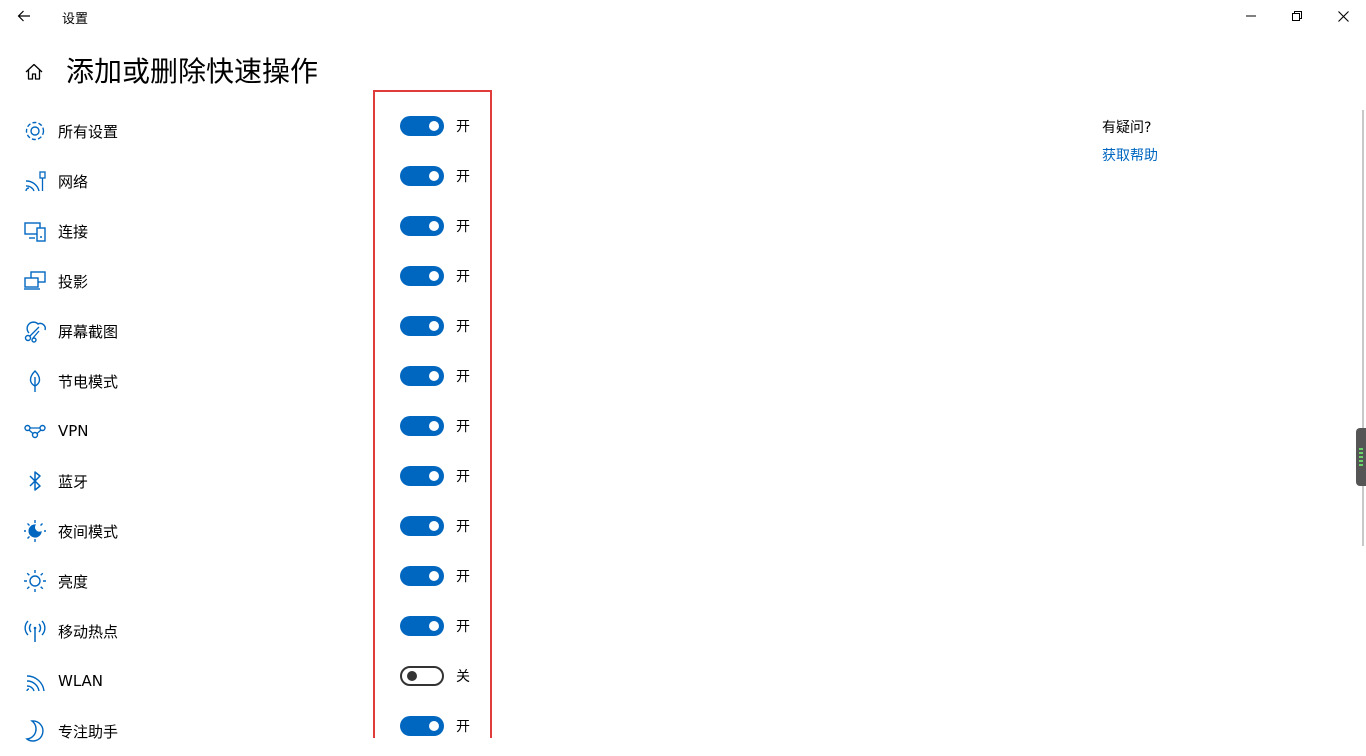 Image resolution: width=1366 pixels, height=756 pixels. What do you see at coordinates (185, 331) in the screenshot?
I see `action-item-screen-snip: 屏幕截图` at bounding box center [185, 331].